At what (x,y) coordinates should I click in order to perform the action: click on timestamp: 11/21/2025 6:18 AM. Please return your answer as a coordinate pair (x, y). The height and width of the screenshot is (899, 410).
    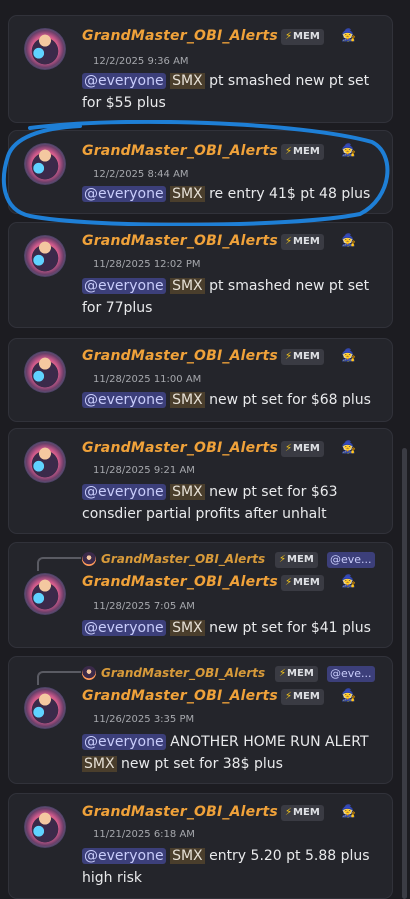
    Looking at the image, I should click on (144, 834).